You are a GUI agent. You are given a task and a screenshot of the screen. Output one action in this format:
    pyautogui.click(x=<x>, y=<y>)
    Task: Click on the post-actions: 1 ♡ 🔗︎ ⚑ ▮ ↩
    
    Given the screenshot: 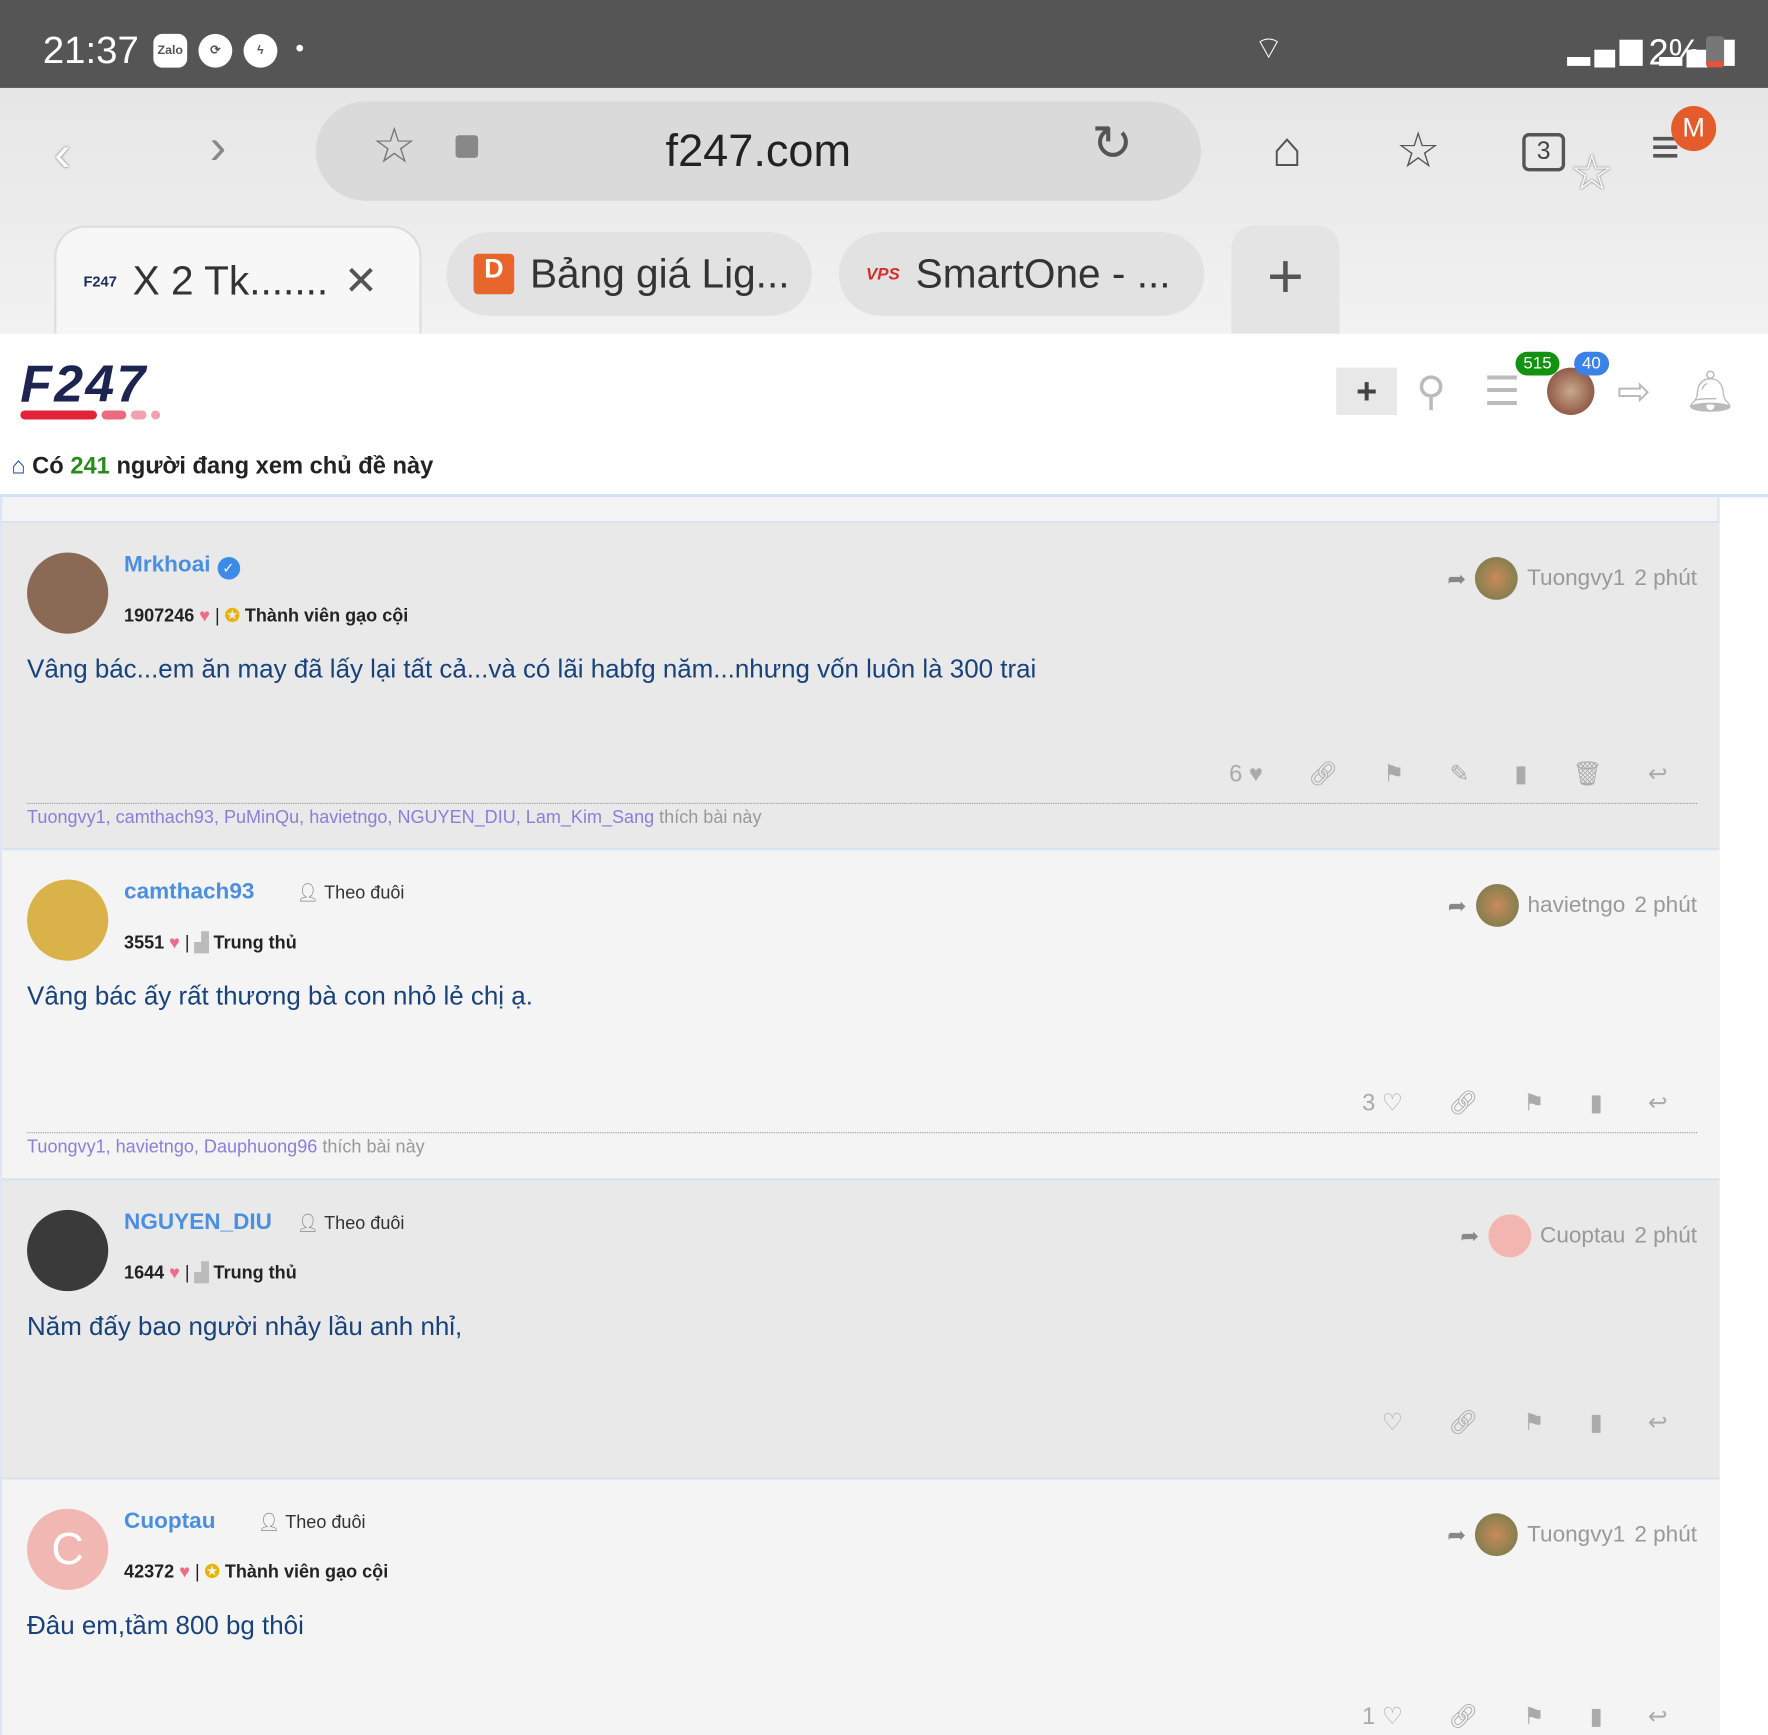 What is the action you would take?
    pyautogui.click(x=1515, y=1717)
    